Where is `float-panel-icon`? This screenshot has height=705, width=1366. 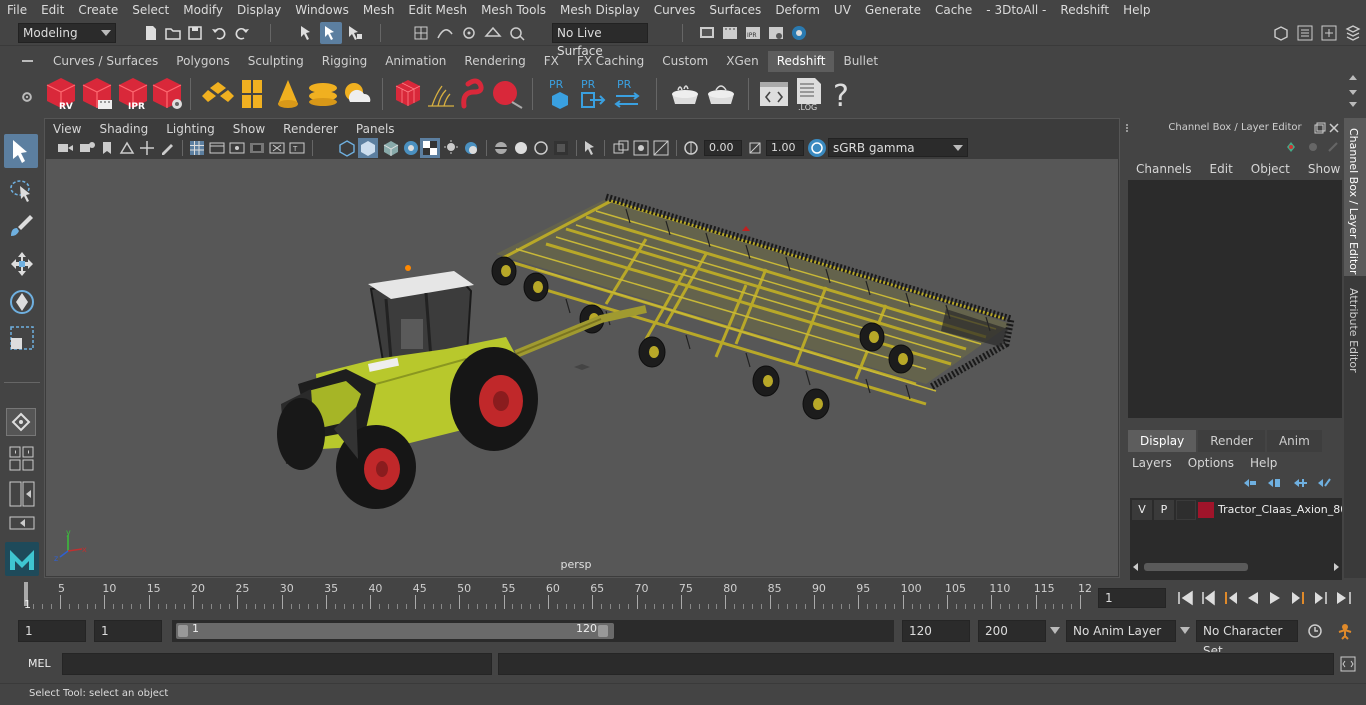 float-panel-icon is located at coordinates (1320, 128).